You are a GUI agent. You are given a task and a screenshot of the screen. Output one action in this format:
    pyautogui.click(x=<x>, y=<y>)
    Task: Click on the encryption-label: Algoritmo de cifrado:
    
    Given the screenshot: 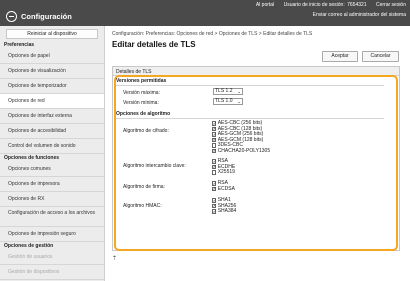 What is the action you would take?
    pyautogui.click(x=146, y=131)
    